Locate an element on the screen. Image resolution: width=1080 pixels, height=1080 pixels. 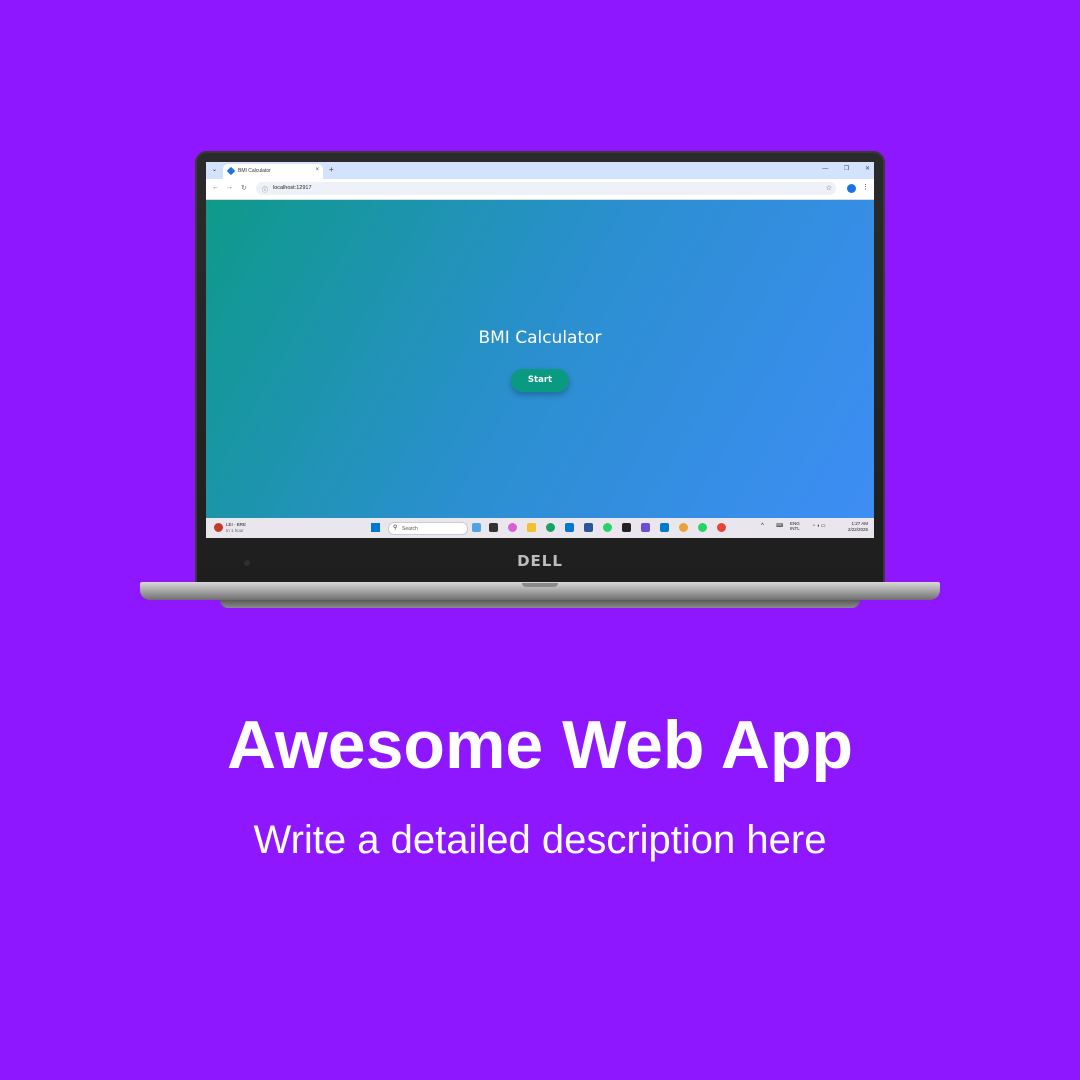
menu-icon: ⋮ is located at coordinates (865, 187).